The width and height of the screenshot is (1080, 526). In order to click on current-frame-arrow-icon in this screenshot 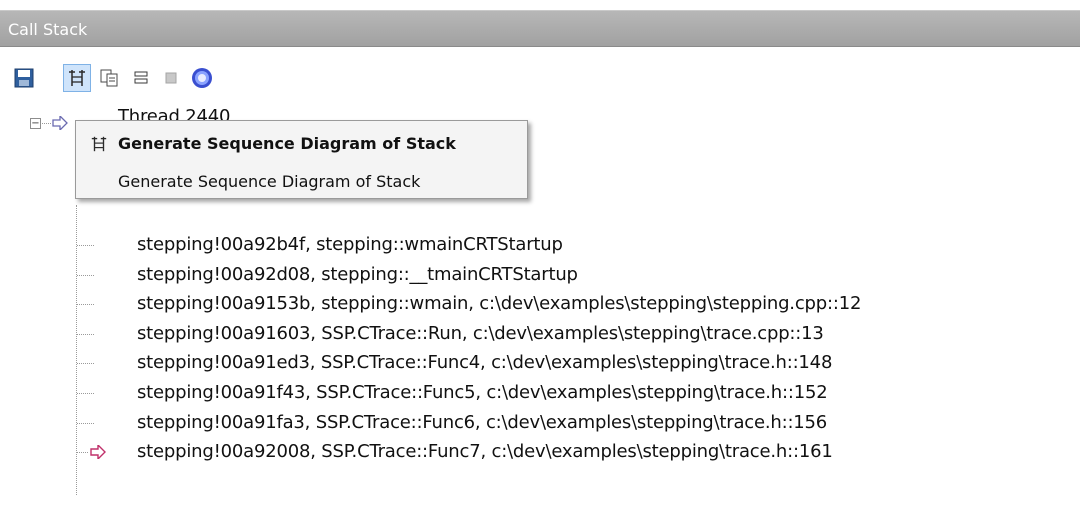, I will do `click(98, 452)`.